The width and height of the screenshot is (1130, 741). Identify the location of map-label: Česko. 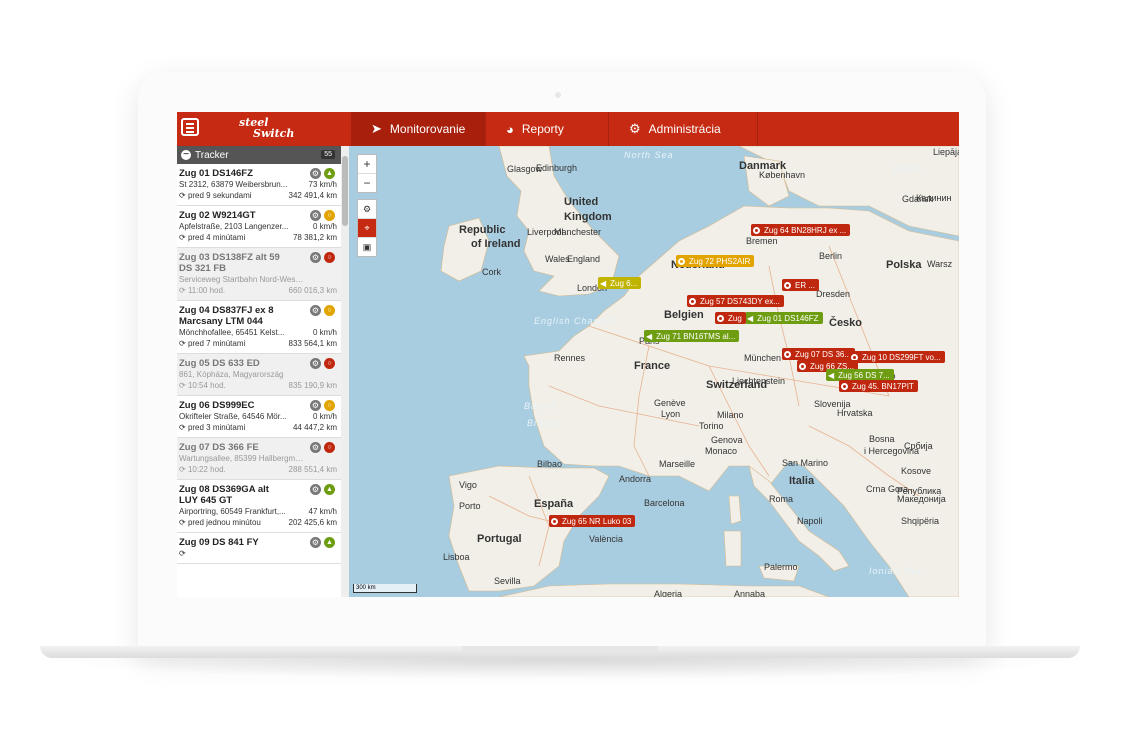
(846, 323).